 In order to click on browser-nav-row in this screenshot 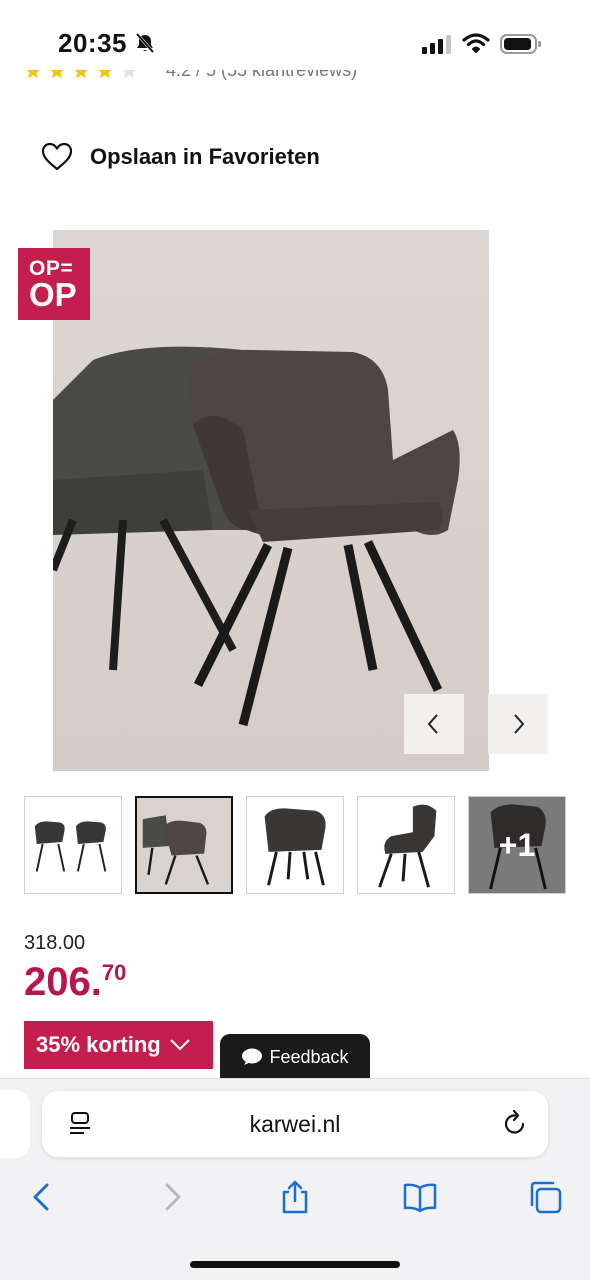, I will do `click(295, 1197)`.